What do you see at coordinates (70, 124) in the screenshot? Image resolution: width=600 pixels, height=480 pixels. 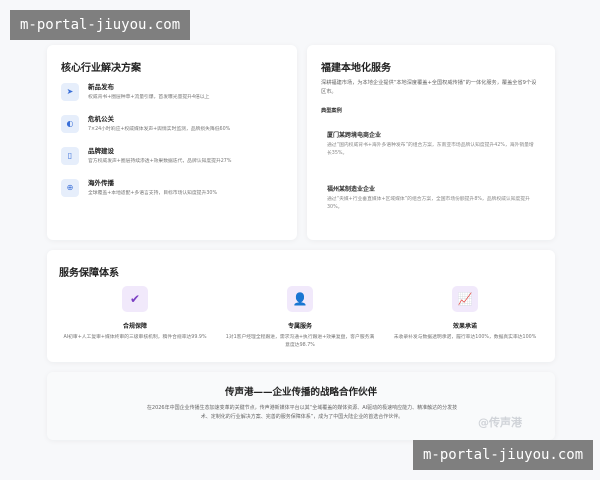 I see `shield-icon: ◐` at bounding box center [70, 124].